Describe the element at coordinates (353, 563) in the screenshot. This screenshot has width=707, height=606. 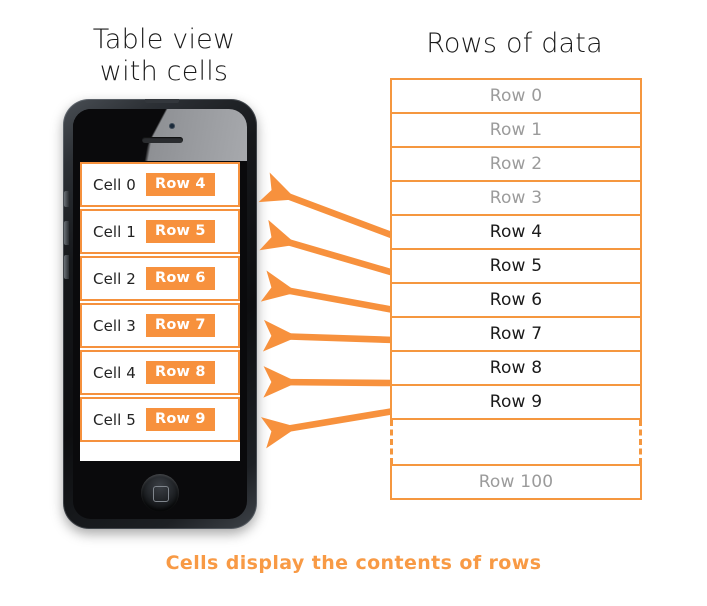
I see `figure-caption: Cells display the contents of rows` at that location.